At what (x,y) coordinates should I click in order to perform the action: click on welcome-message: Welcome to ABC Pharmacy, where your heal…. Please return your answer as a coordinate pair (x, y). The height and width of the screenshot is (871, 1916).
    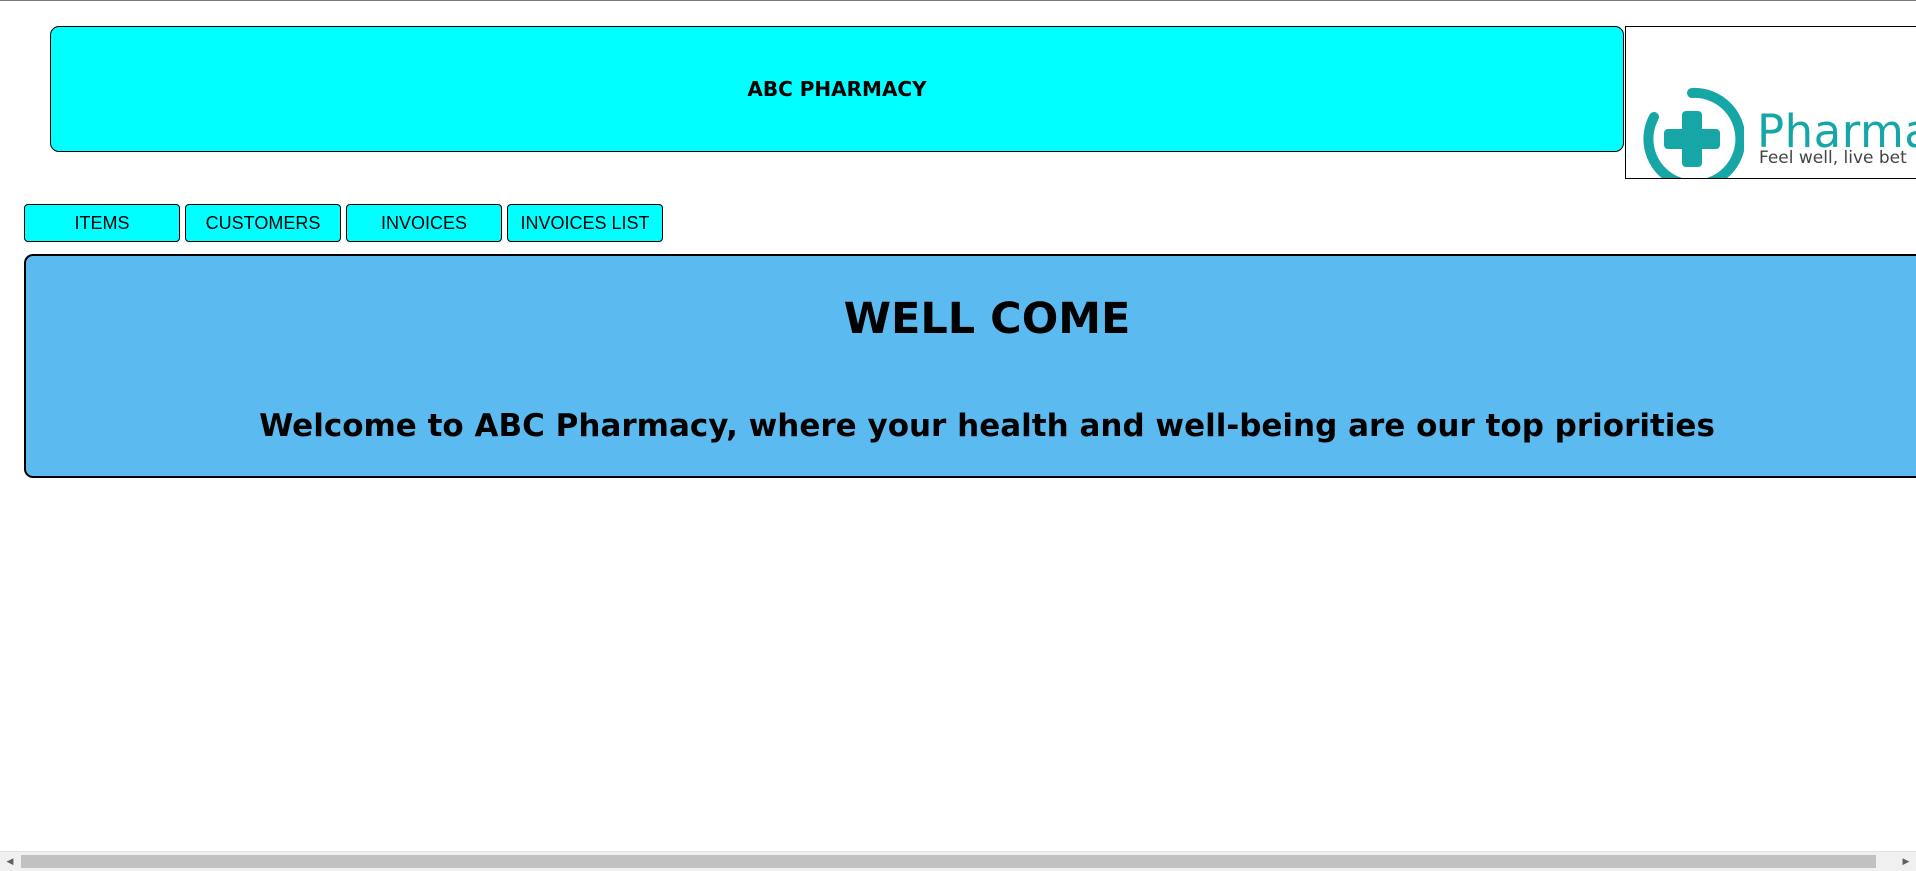
    Looking at the image, I should click on (987, 426).